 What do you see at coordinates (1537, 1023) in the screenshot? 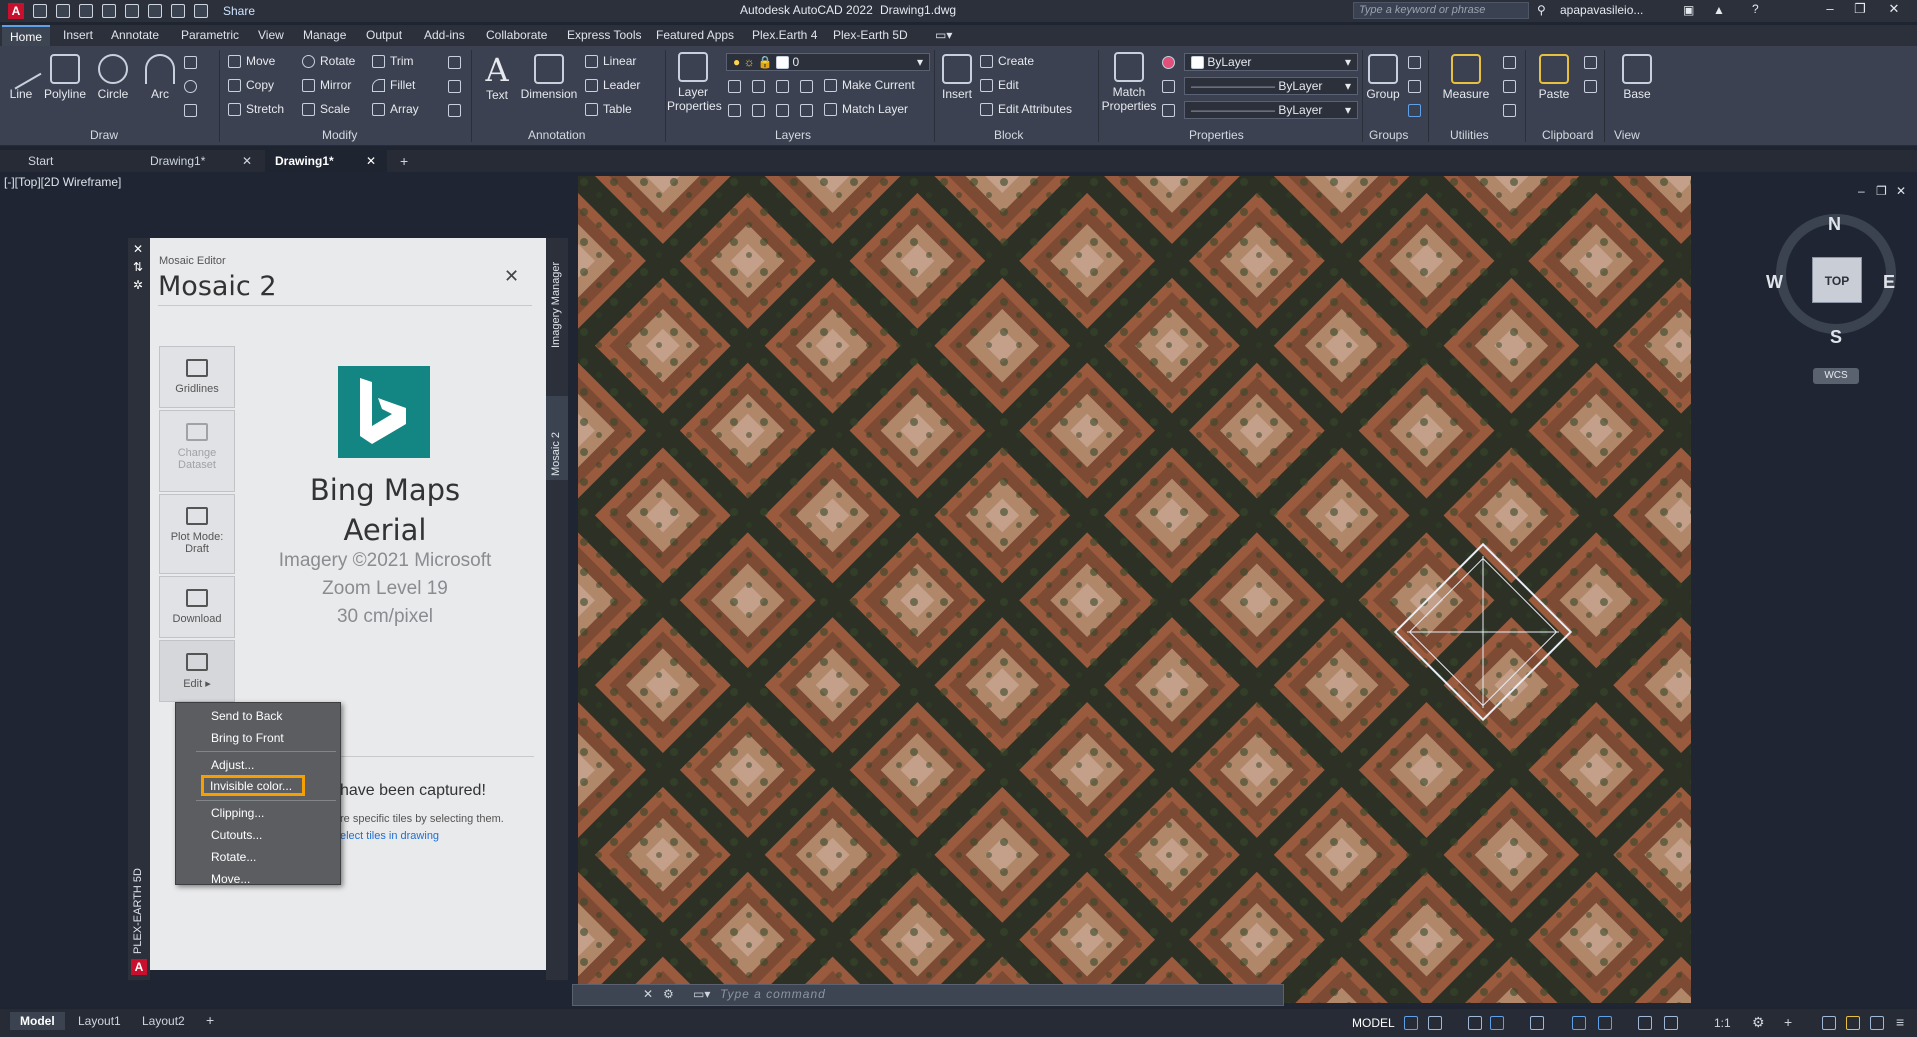
I see `isometric-drafting-icon` at bounding box center [1537, 1023].